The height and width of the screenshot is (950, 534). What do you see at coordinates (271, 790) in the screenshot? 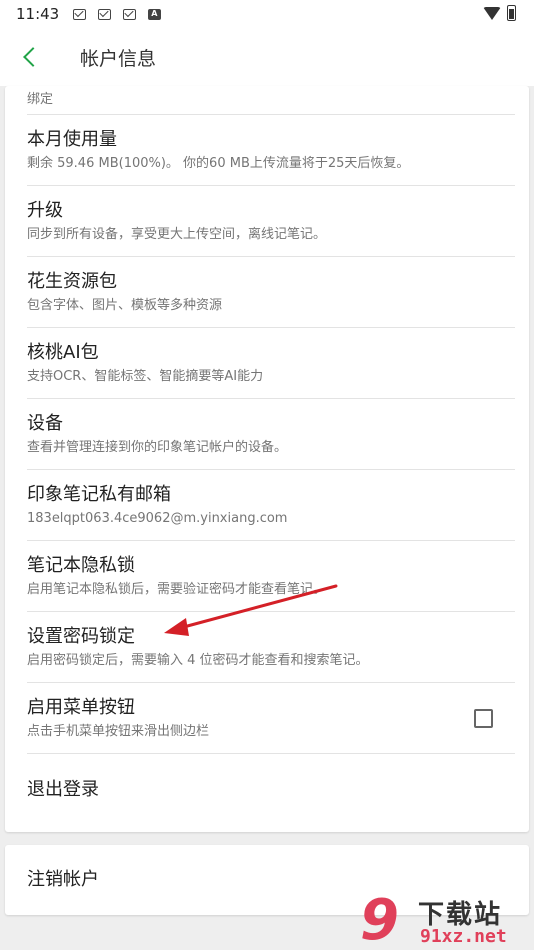
I see `sign-out-button: 退出登录` at bounding box center [271, 790].